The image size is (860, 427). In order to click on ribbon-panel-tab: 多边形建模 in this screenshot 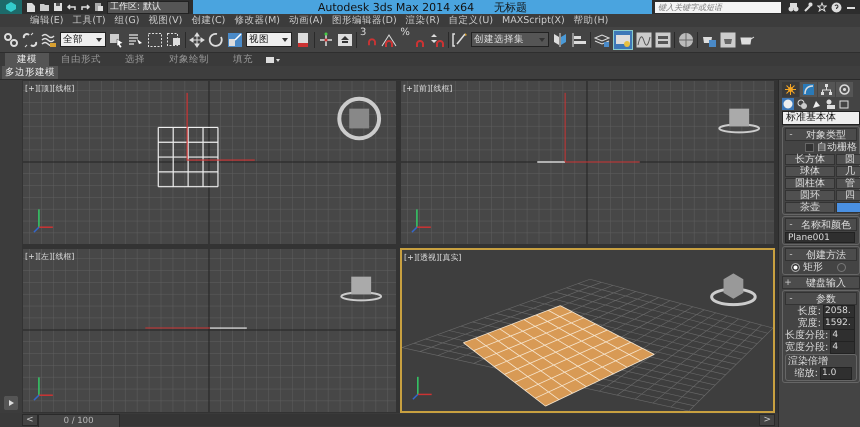, I will do `click(30, 72)`.